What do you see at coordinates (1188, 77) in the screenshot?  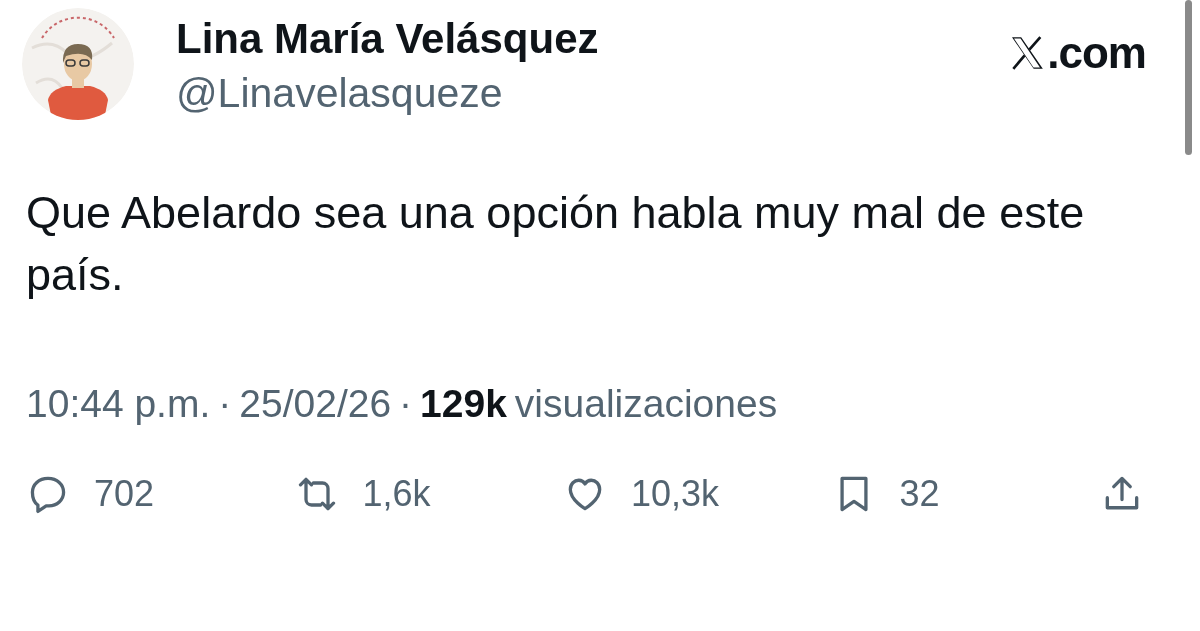 I see `scrollbar` at bounding box center [1188, 77].